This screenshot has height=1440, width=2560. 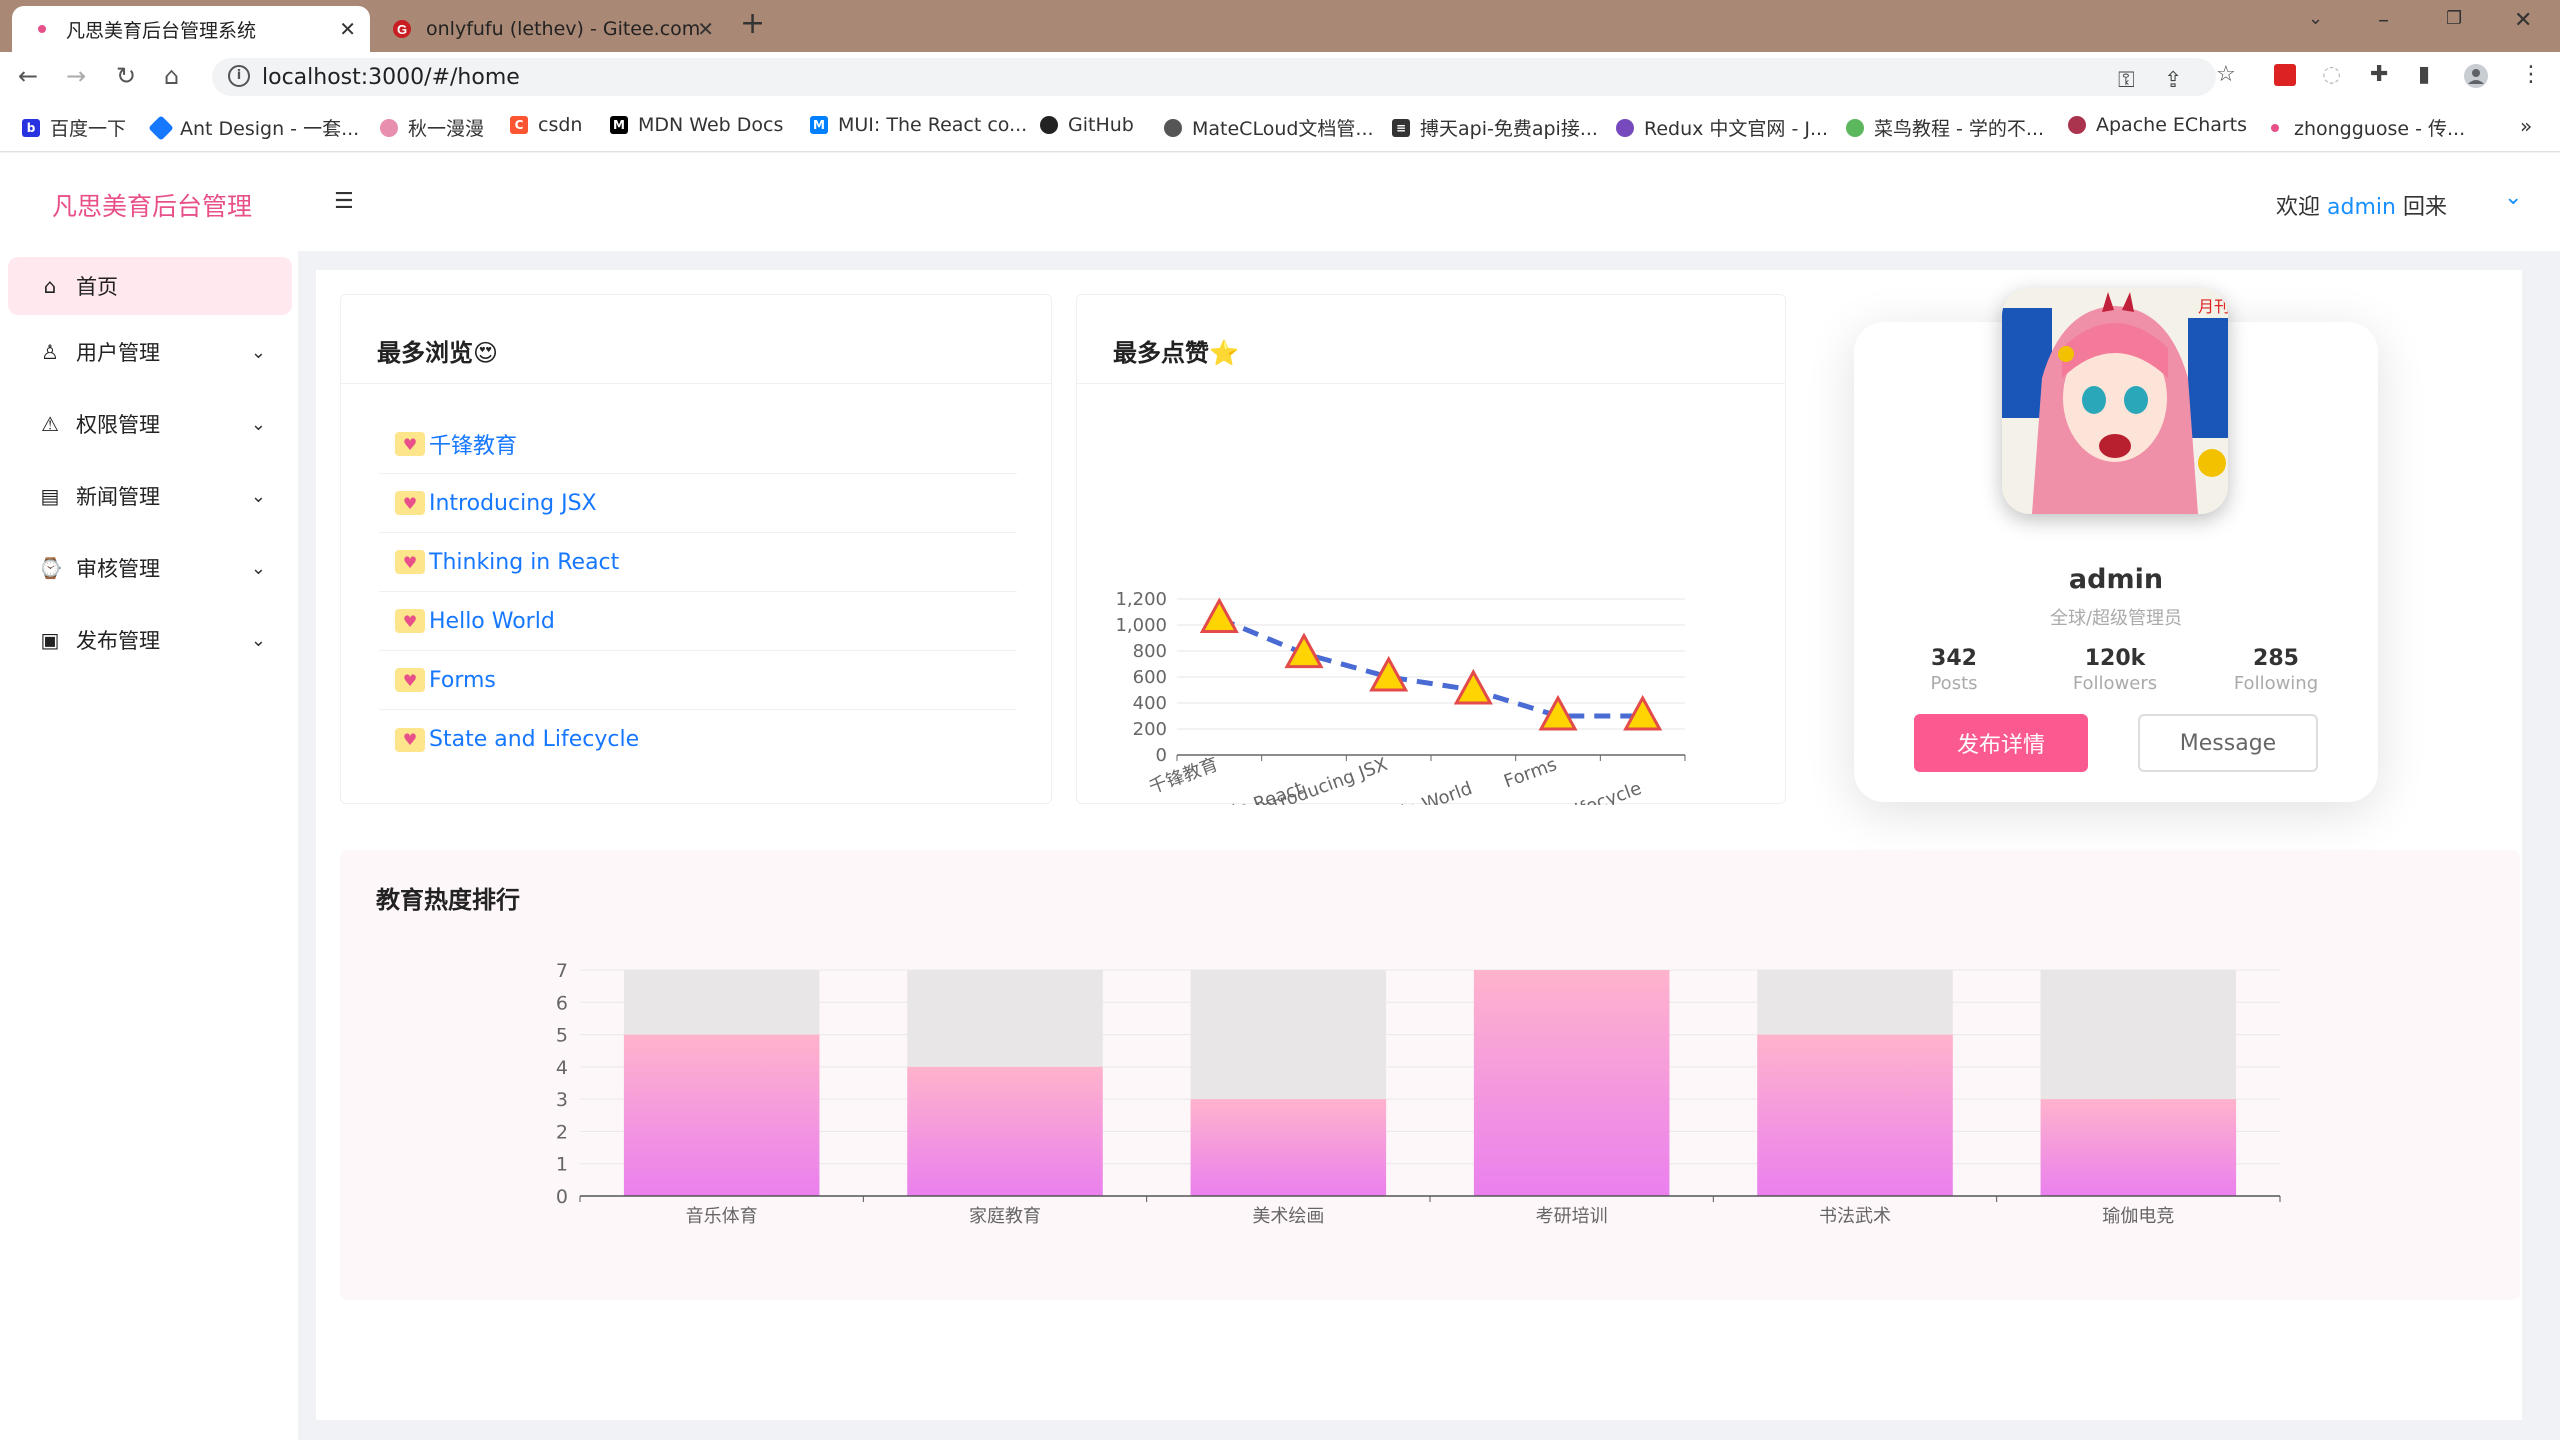 What do you see at coordinates (1280, 202) in the screenshot?
I see `app-header: 凡思美育后台管理 ☰ 欢迎 admin 回来 ⌄` at bounding box center [1280, 202].